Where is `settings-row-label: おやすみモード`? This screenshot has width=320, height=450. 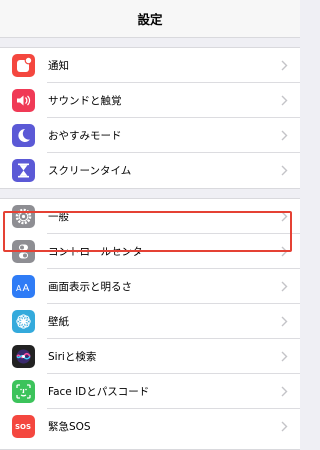
settings-row-label: おやすみモード is located at coordinates (85, 136).